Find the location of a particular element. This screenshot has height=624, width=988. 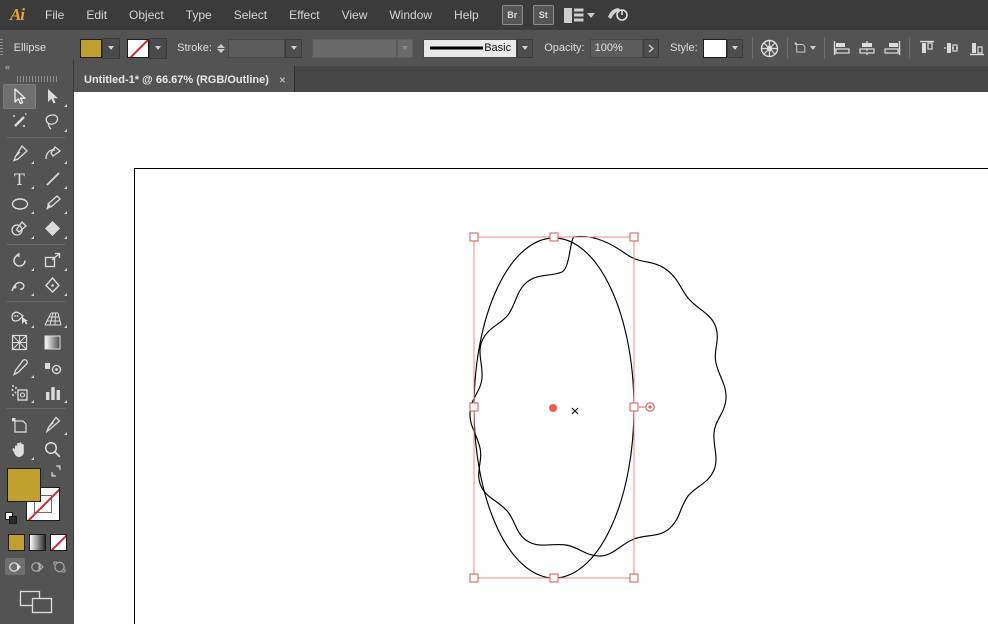

handle-middle-left is located at coordinates (474, 407).